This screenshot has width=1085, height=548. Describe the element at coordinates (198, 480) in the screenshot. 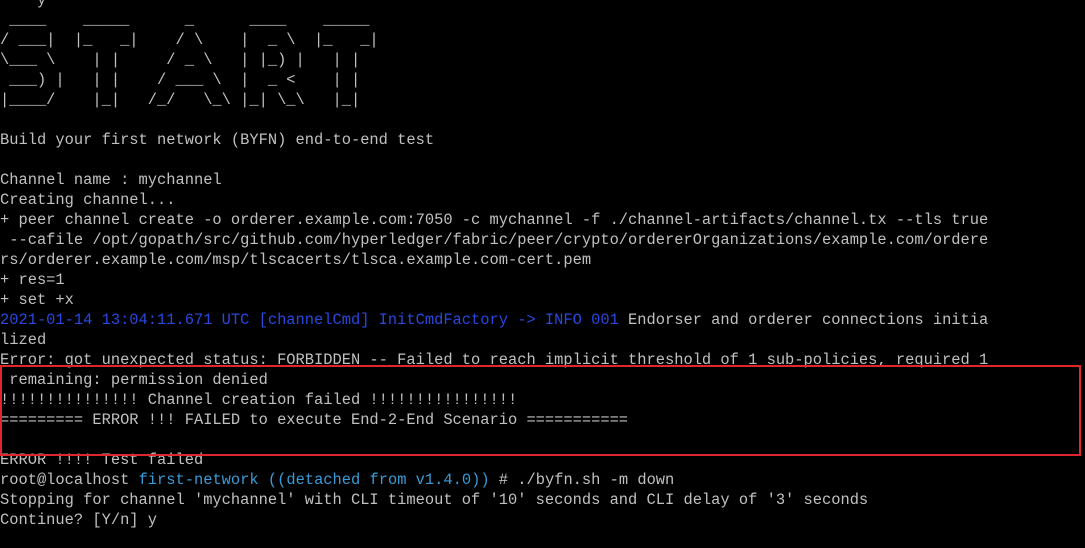

I see `prompt-directory: first-network` at that location.